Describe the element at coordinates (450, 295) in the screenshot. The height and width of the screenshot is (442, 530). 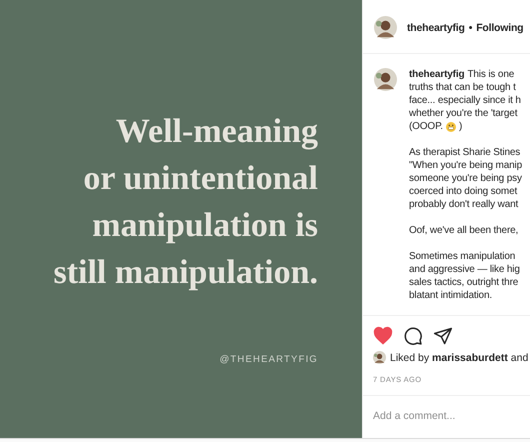
I see `caption-text: blatant intimidation.` at that location.